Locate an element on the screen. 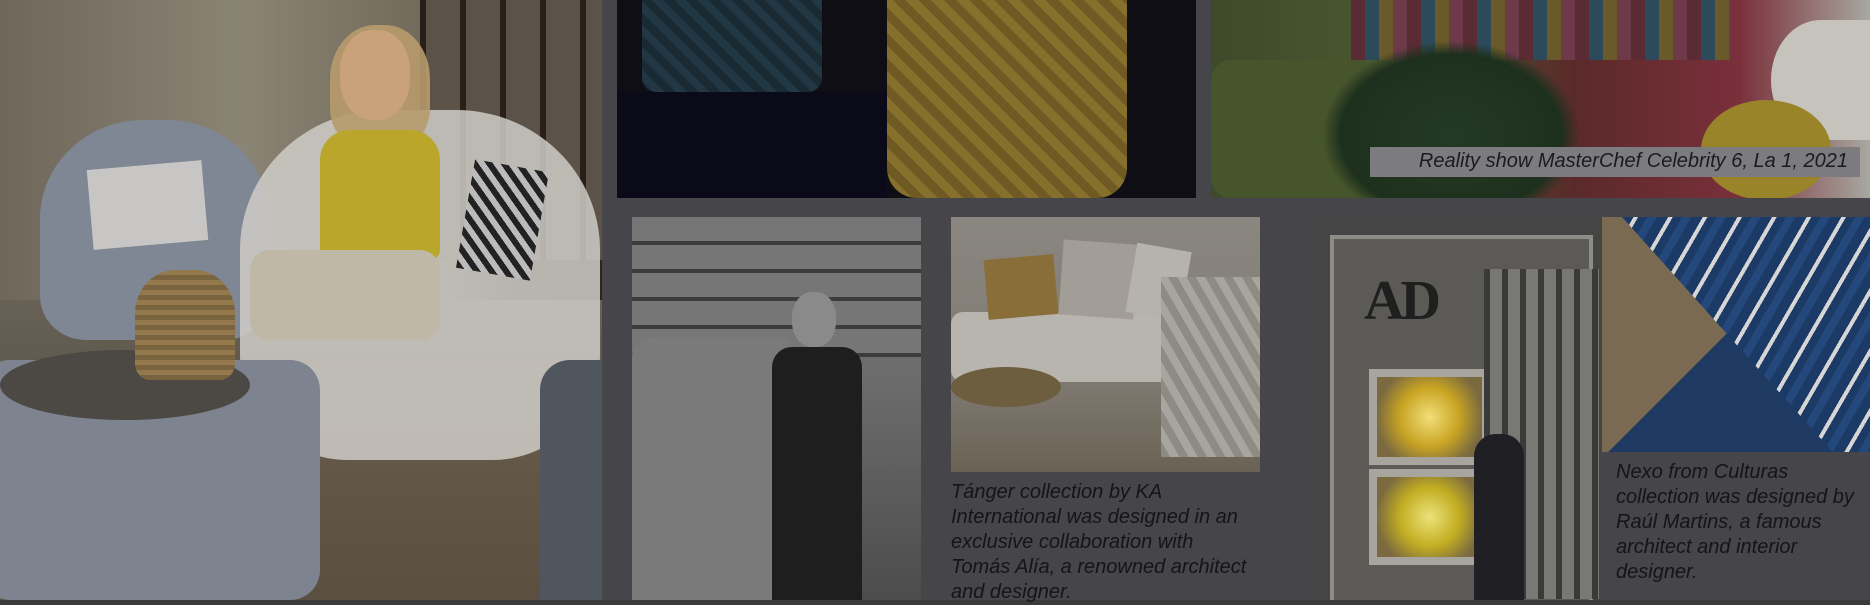 The height and width of the screenshot is (605, 1870). man-in-suit is located at coordinates (1499, 517).